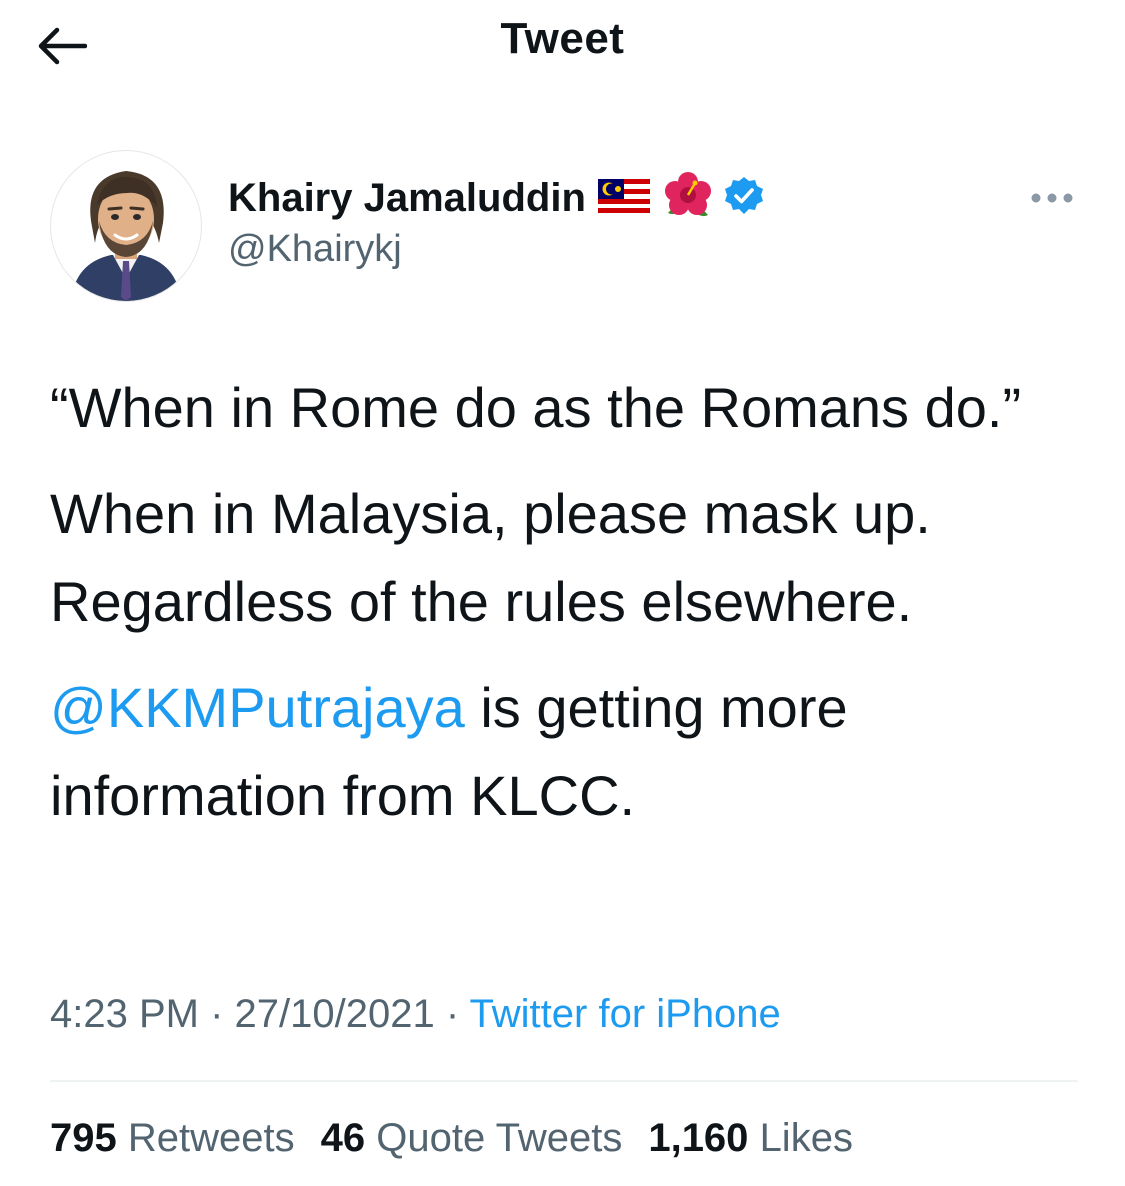 This screenshot has height=1186, width=1125. What do you see at coordinates (257, 707) in the screenshot?
I see `mention-link: @KKMPutrajaya` at bounding box center [257, 707].